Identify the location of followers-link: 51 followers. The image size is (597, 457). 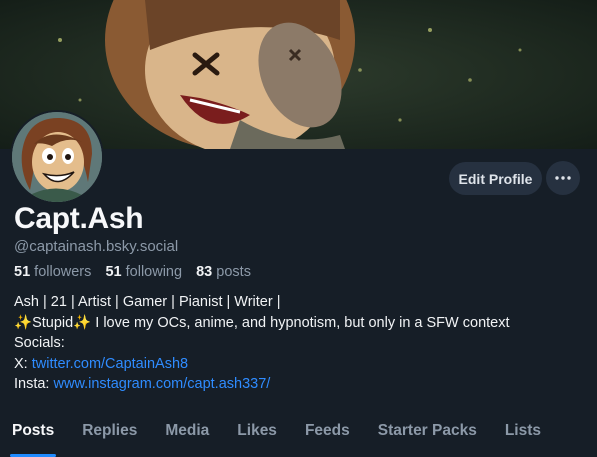
(54, 272).